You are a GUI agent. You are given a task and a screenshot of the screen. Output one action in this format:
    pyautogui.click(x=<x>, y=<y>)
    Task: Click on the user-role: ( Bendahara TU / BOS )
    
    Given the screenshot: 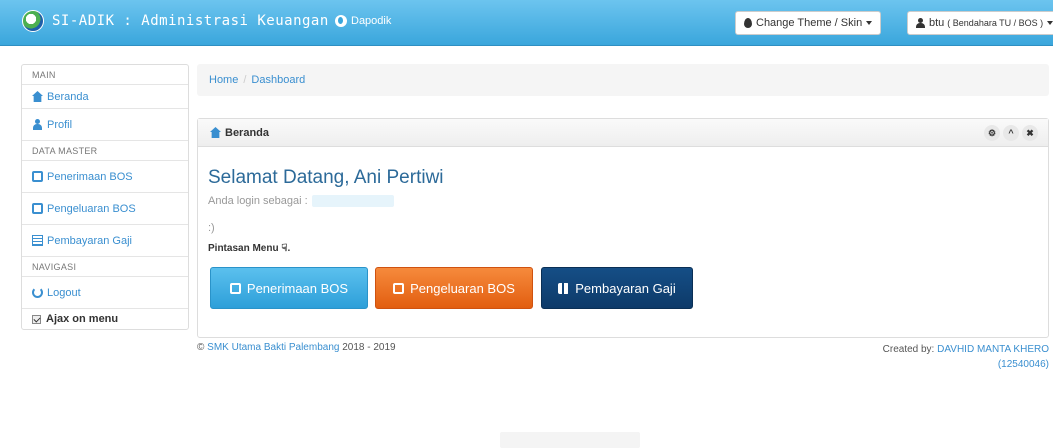 What is the action you would take?
    pyautogui.click(x=995, y=23)
    